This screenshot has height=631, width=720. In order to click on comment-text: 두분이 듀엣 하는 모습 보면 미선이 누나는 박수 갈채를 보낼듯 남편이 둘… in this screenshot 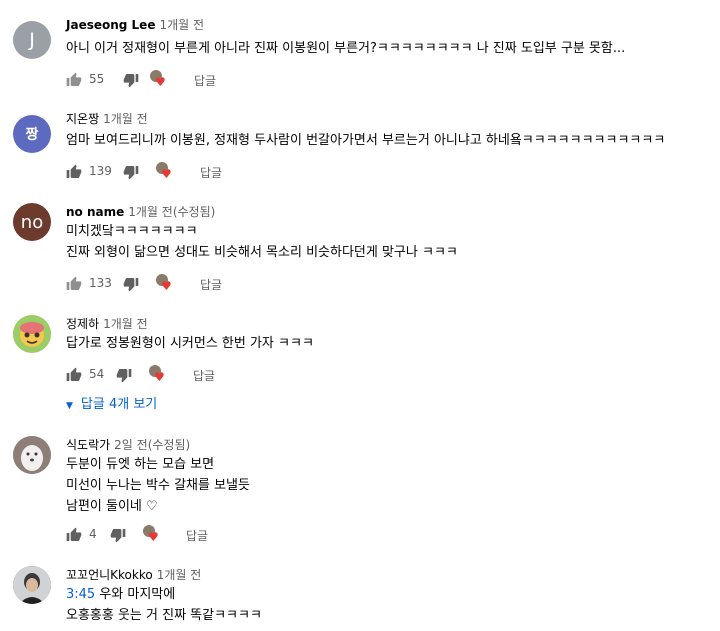, I will do `click(158, 485)`.